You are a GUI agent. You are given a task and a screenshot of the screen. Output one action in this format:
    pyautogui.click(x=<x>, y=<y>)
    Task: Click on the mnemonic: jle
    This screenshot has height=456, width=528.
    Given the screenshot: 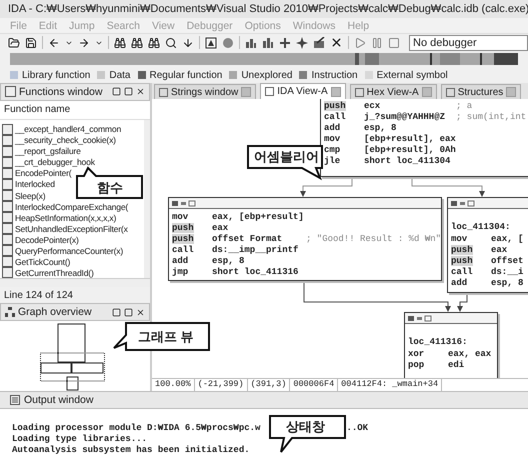 What is the action you would take?
    pyautogui.click(x=332, y=161)
    